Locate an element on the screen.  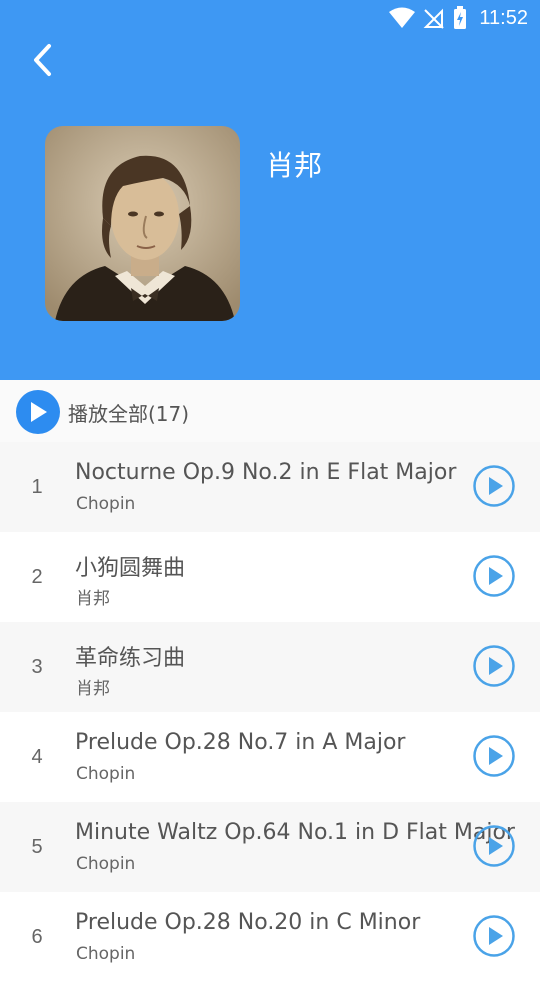
track-title: 革命练习曲 is located at coordinates (130, 658).